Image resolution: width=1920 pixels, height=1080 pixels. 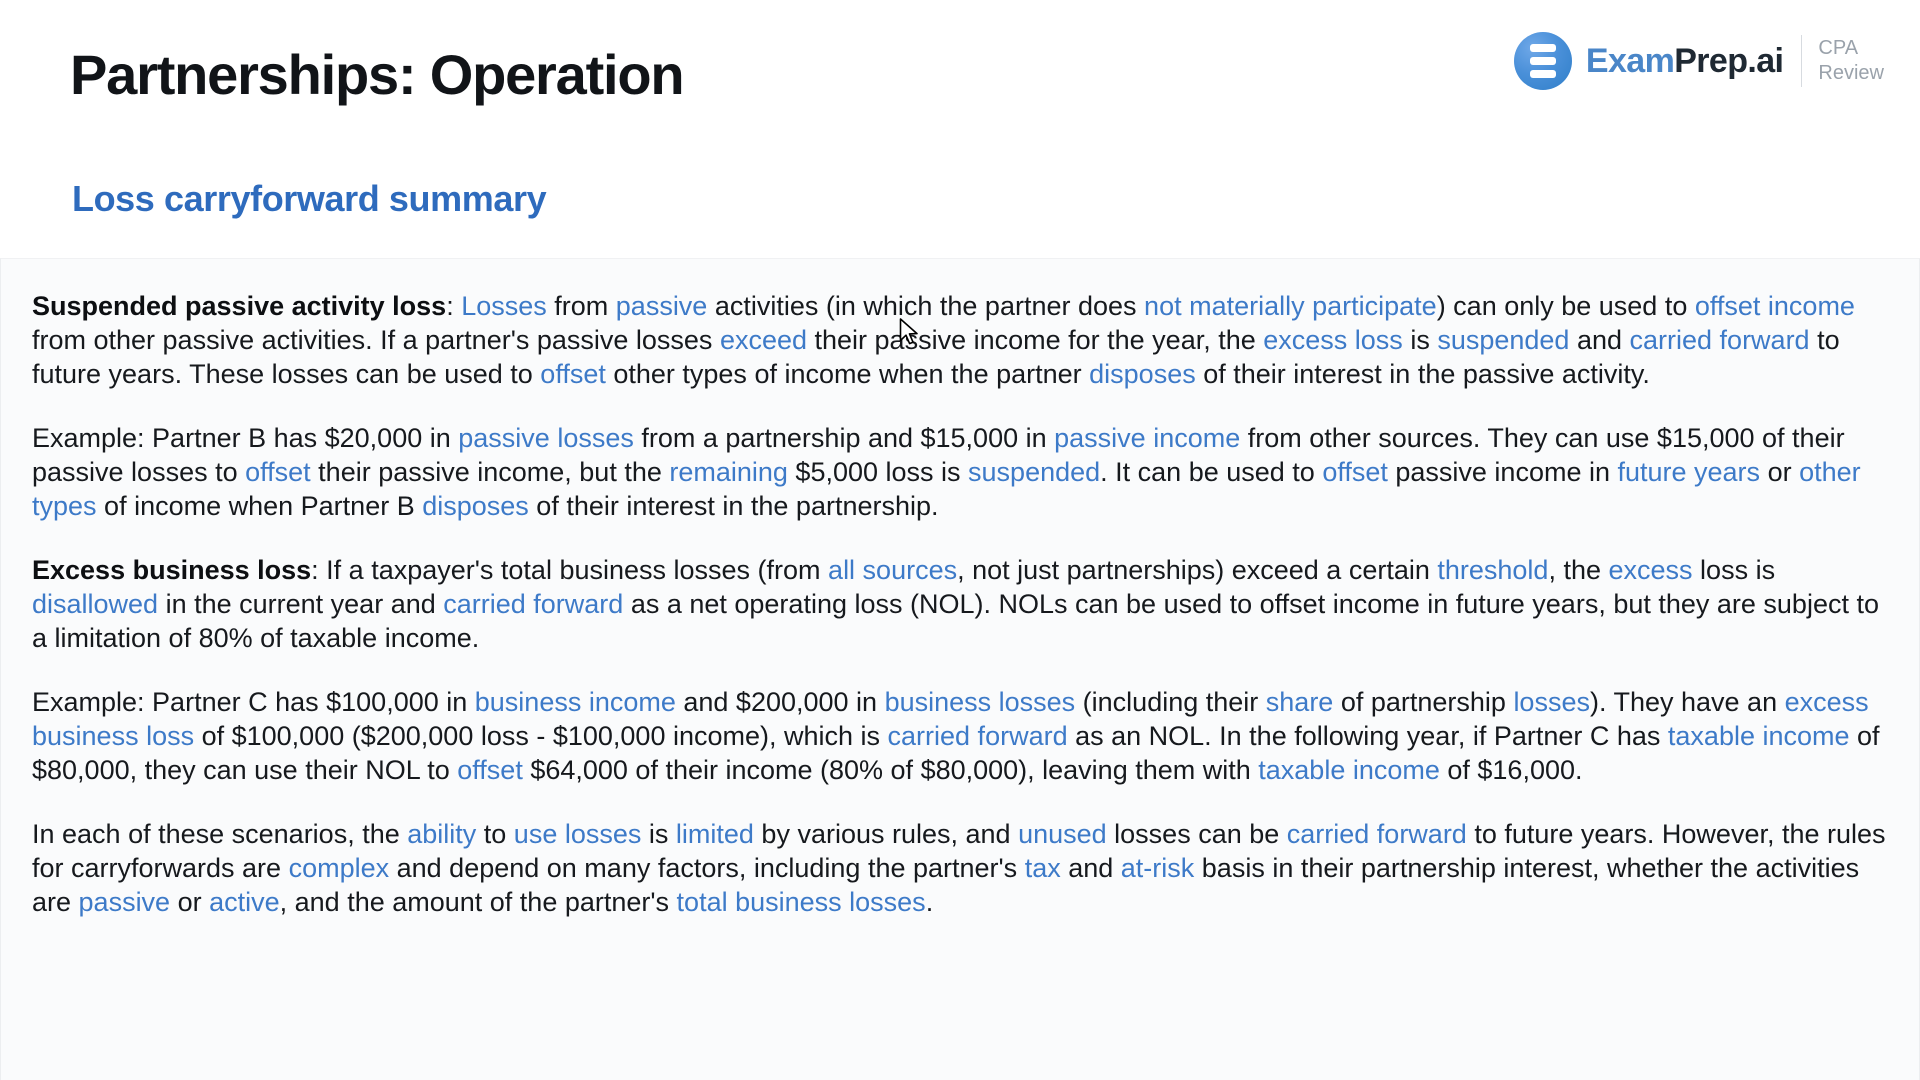 I want to click on brand-tagline-line2: Review, so click(x=1851, y=73).